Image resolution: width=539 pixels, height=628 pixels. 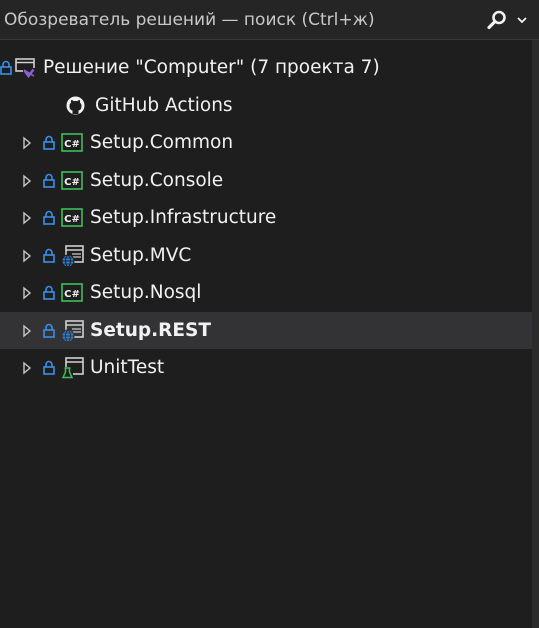 What do you see at coordinates (150, 330) in the screenshot?
I see `tree-item-label: Setup.REST` at bounding box center [150, 330].